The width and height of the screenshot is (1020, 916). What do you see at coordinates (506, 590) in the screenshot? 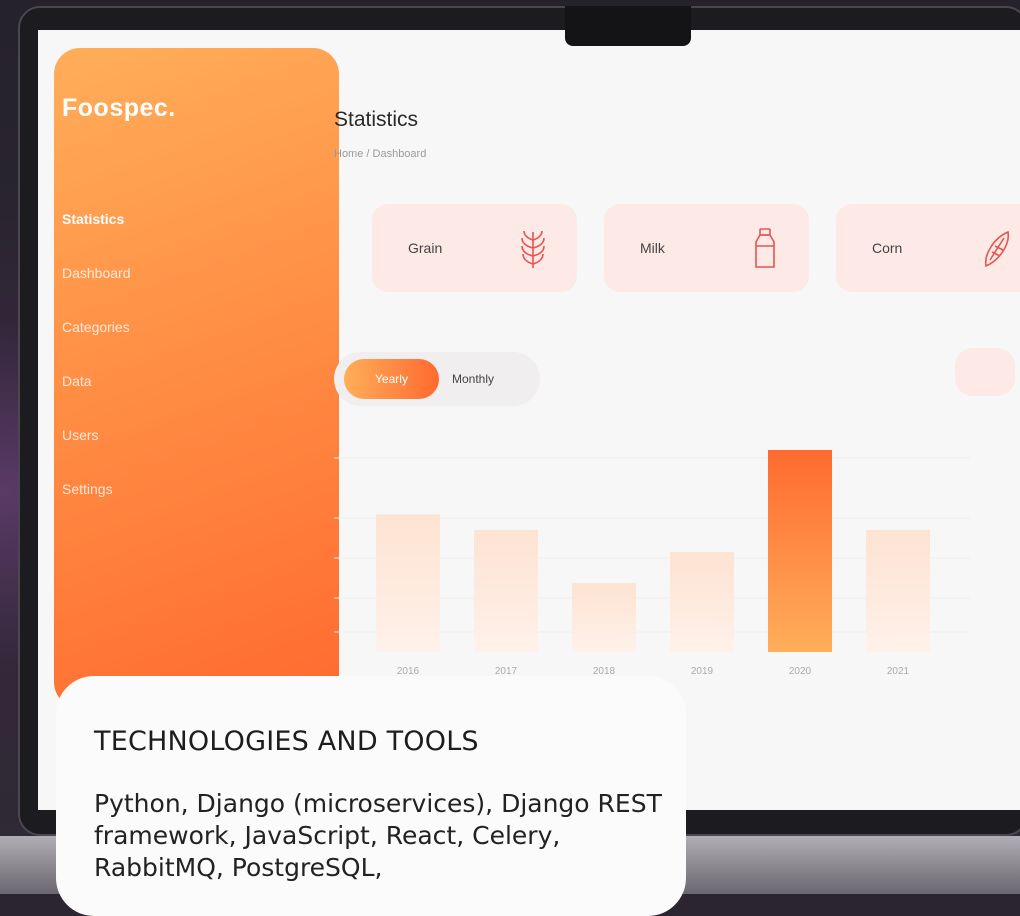
I see `bar-2017` at bounding box center [506, 590].